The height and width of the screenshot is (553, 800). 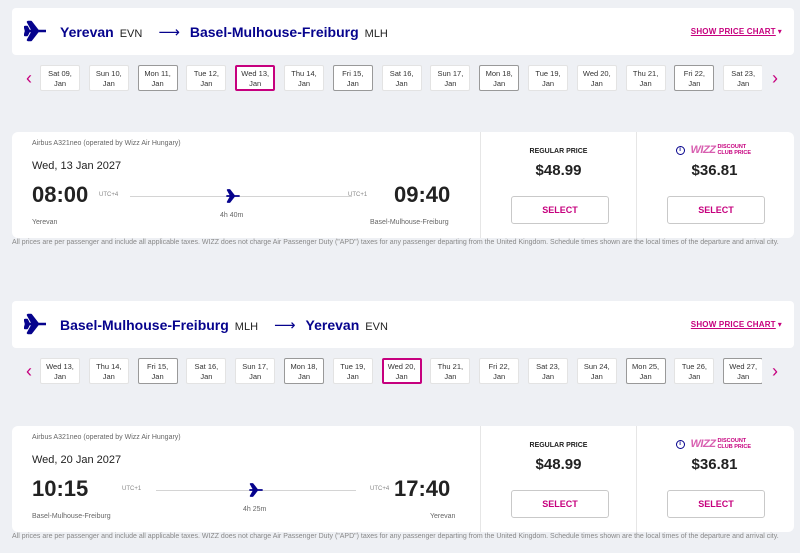 I want to click on date-day: Thu 14,, so click(x=304, y=73).